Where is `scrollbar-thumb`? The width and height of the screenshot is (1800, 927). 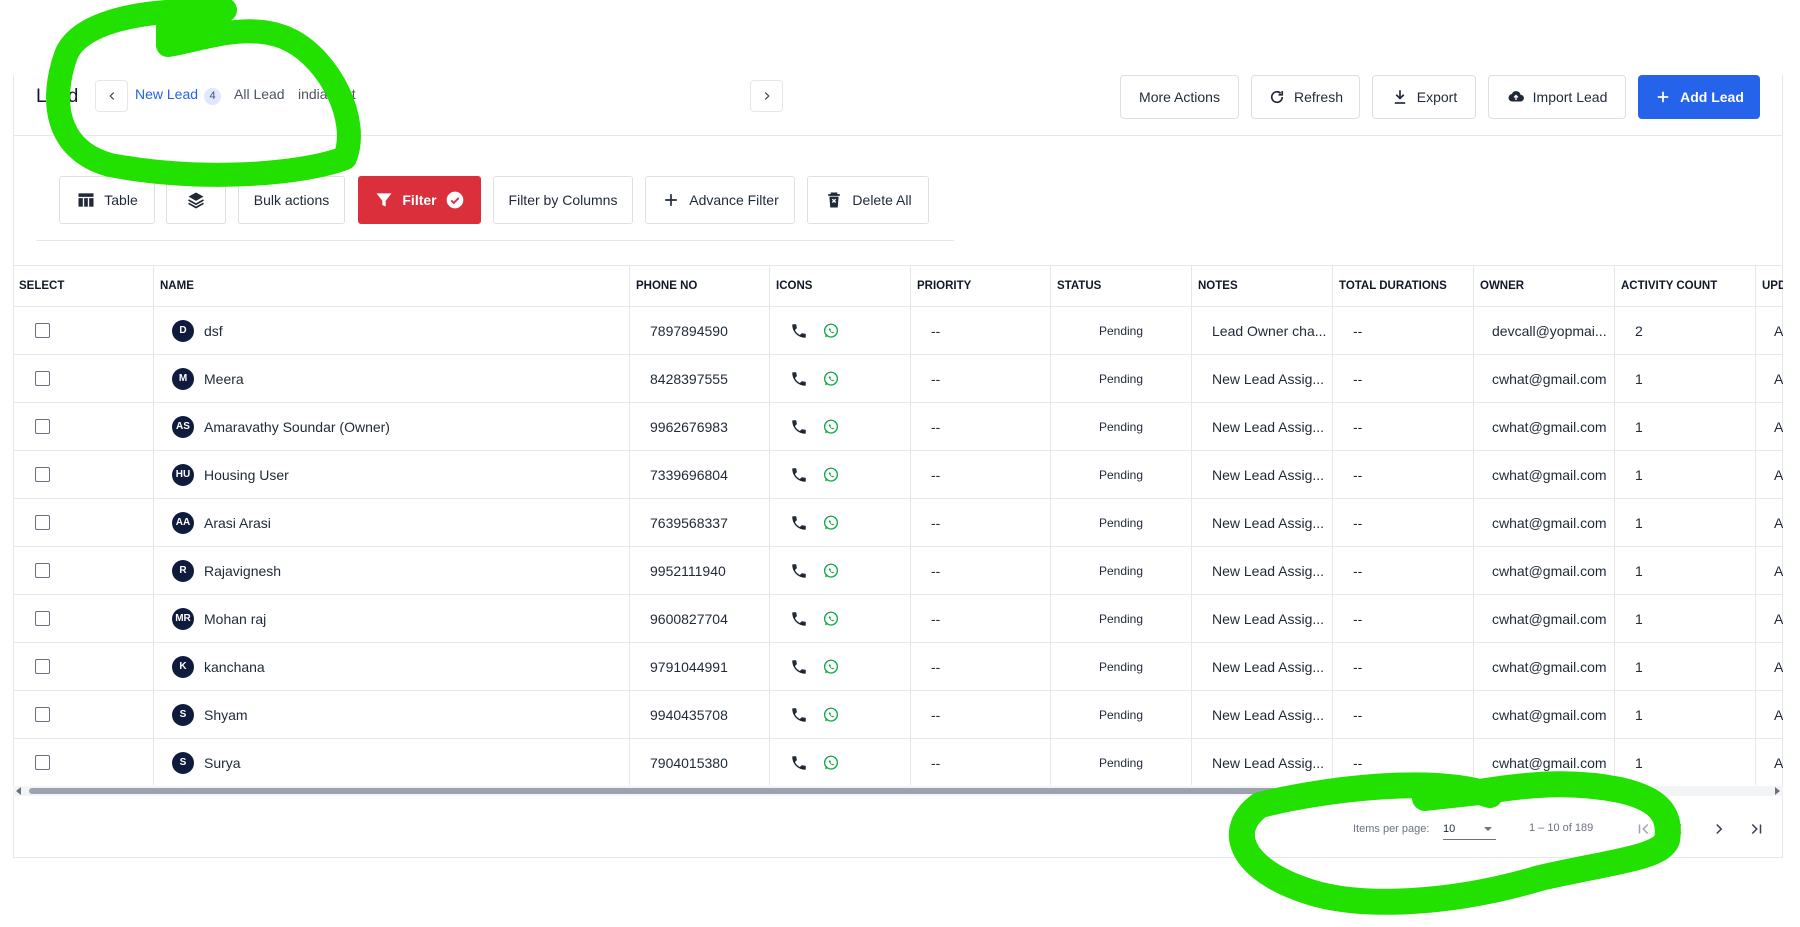 scrollbar-thumb is located at coordinates (654, 791).